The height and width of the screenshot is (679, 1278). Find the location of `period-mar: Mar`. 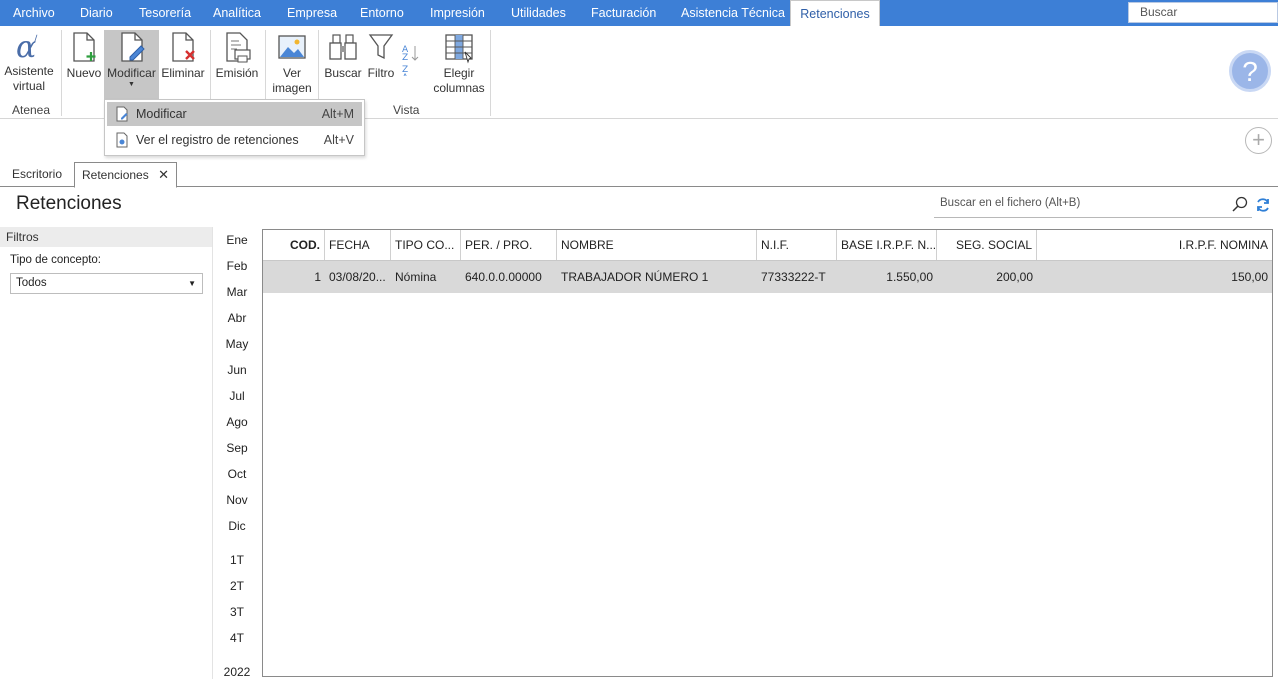

period-mar: Mar is located at coordinates (237, 292).